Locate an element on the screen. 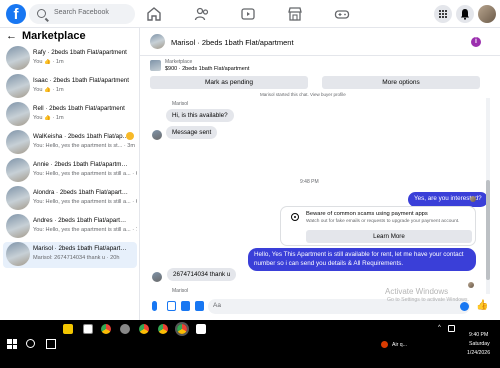 The width and height of the screenshot is (500, 368). profile-avatar is located at coordinates (487, 14).